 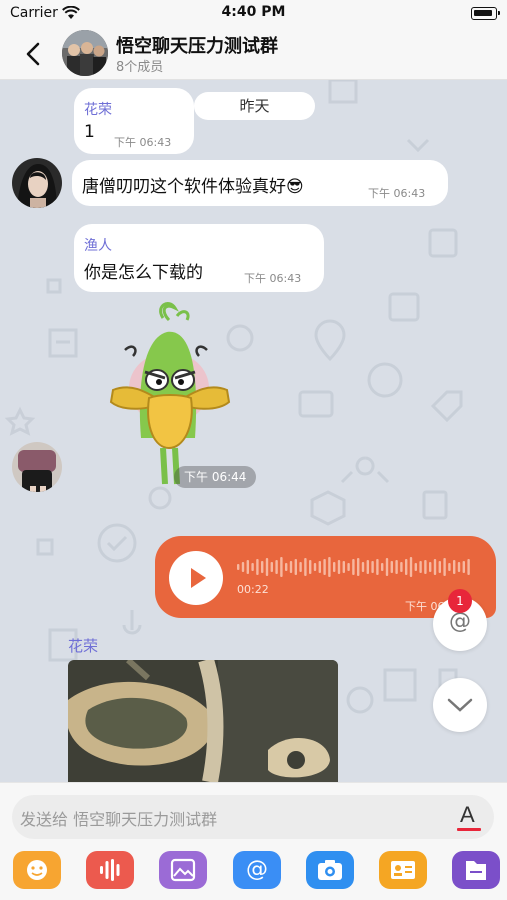 I want to click on unread-badge: 1, so click(x=460, y=601).